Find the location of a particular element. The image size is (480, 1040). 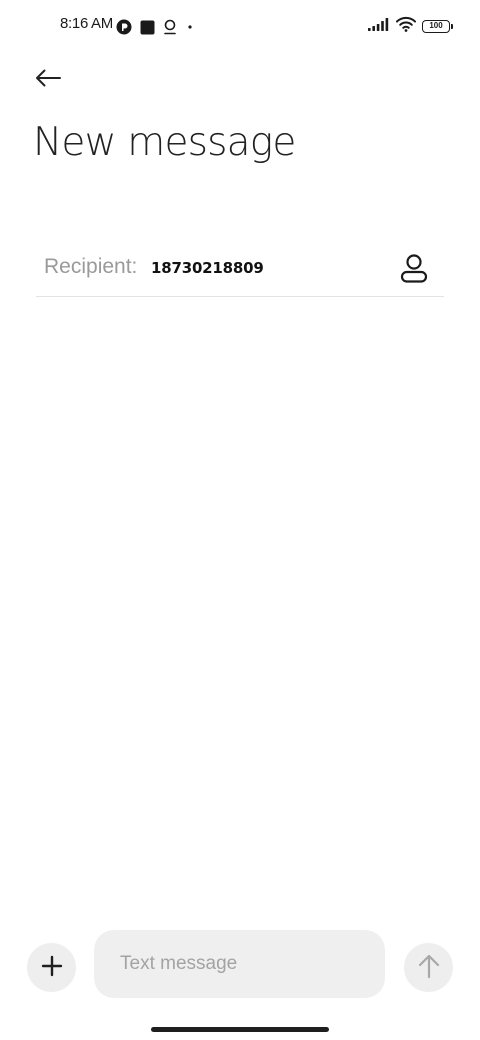

send-button is located at coordinates (428, 967).